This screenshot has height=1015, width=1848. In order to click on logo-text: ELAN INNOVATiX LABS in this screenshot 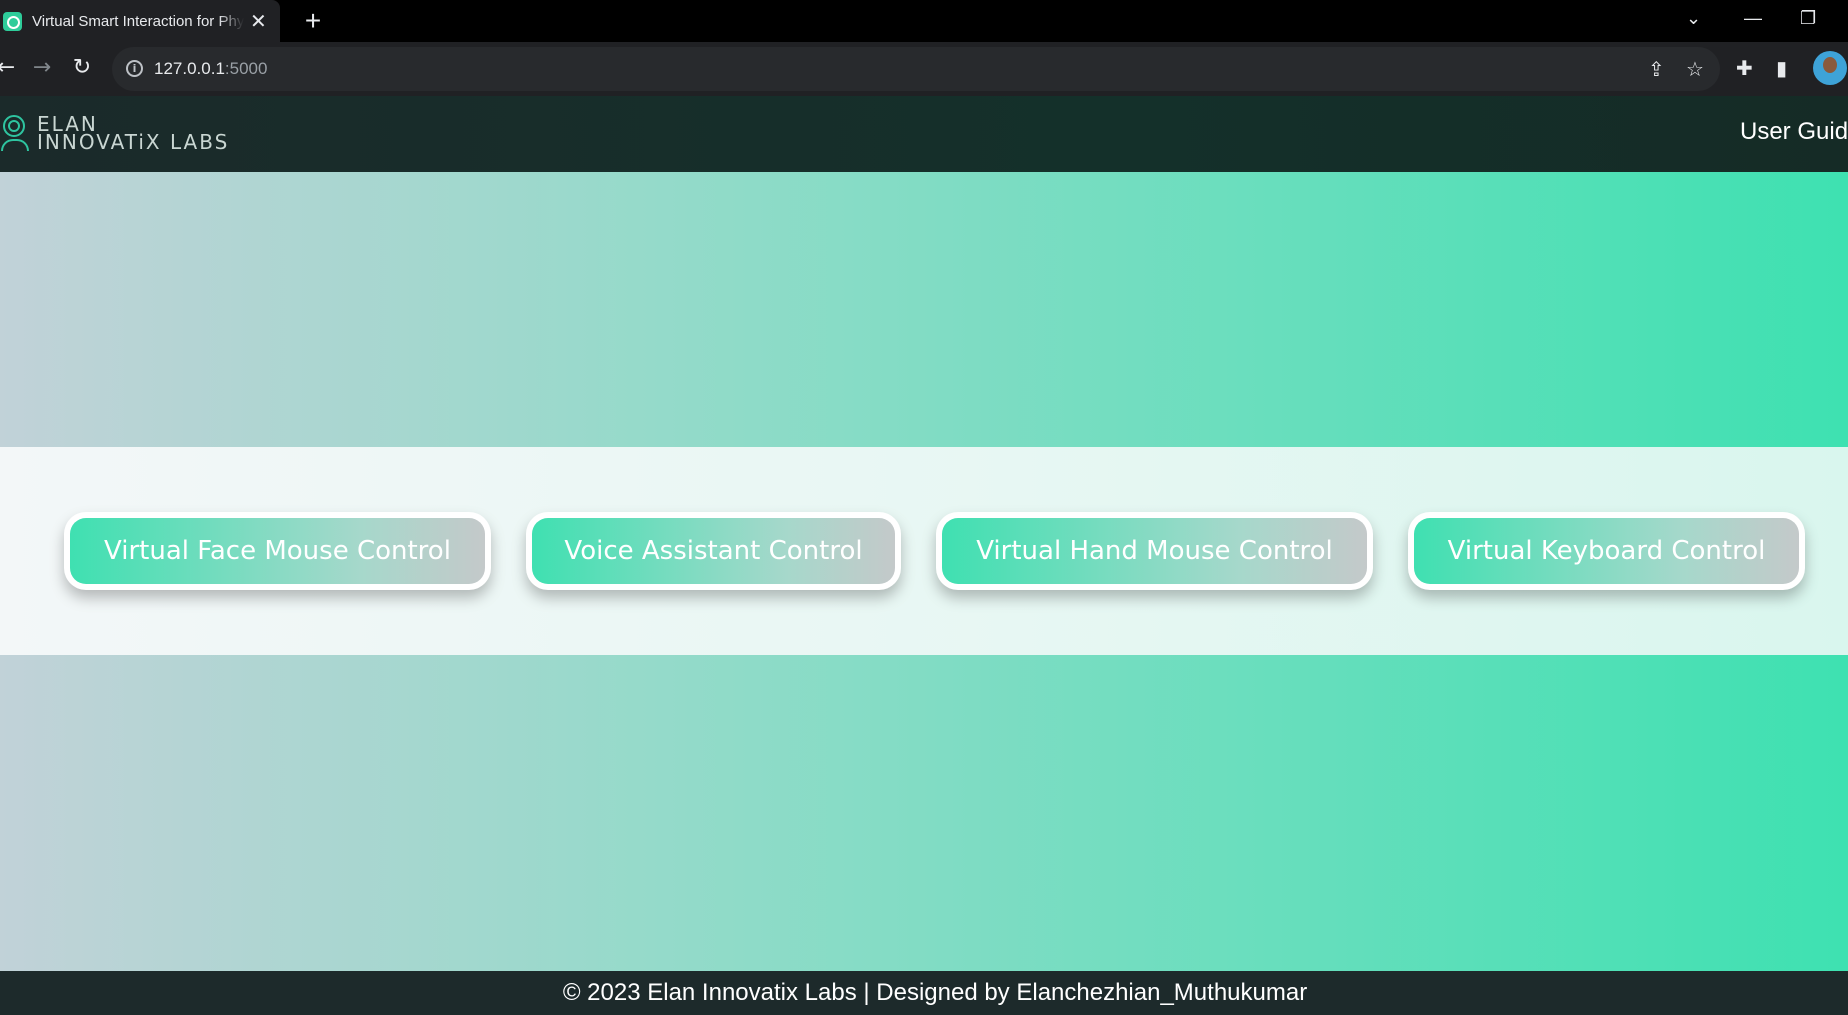, I will do `click(133, 133)`.